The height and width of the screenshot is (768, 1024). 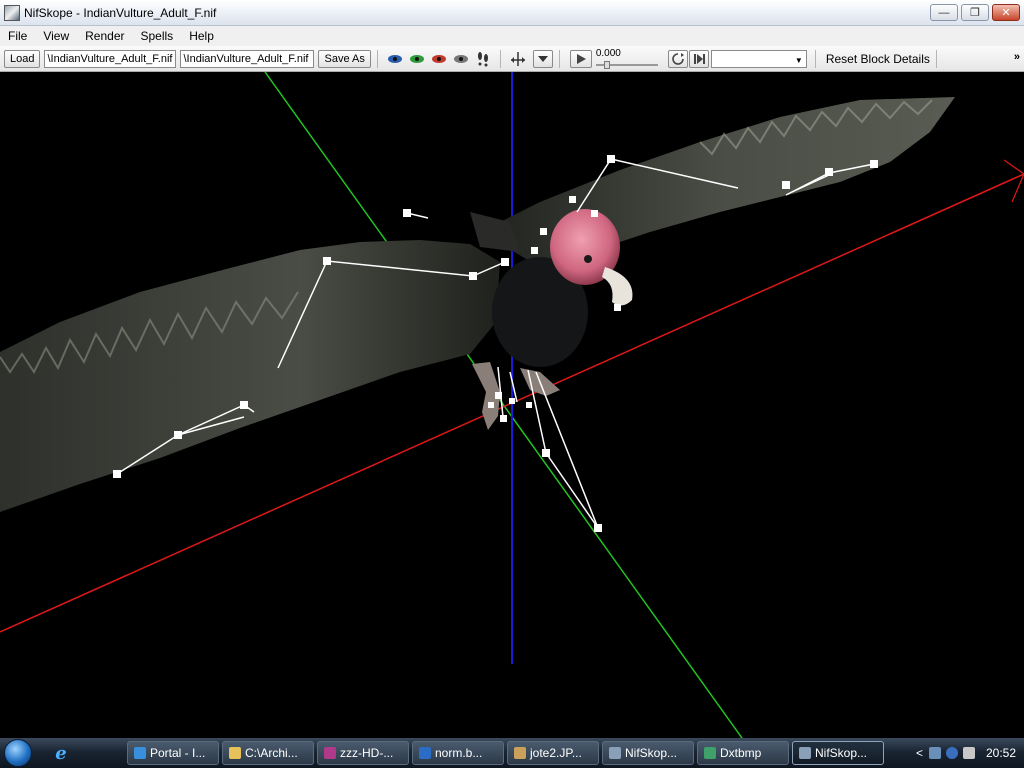 What do you see at coordinates (710, 753) in the screenshot?
I see `dxtbmp-icon` at bounding box center [710, 753].